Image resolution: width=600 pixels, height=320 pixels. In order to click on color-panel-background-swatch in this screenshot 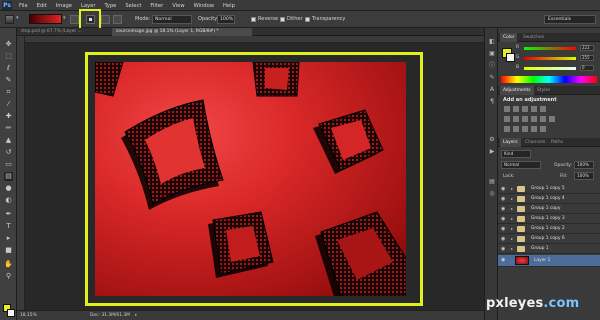, I will do `click(510, 57)`.